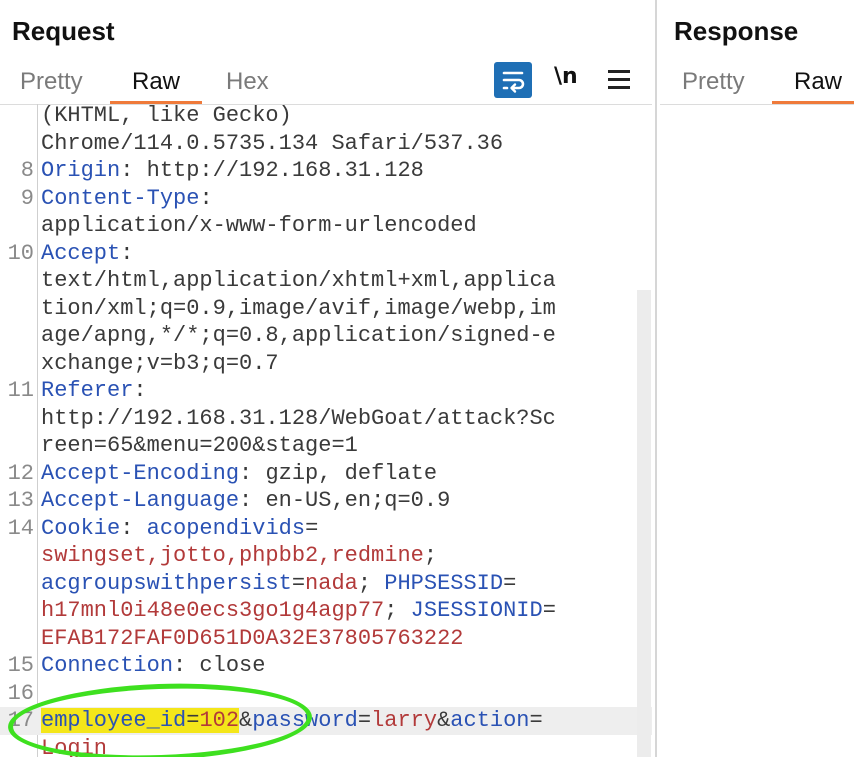  I want to click on token: employee_id, so click(114, 720).